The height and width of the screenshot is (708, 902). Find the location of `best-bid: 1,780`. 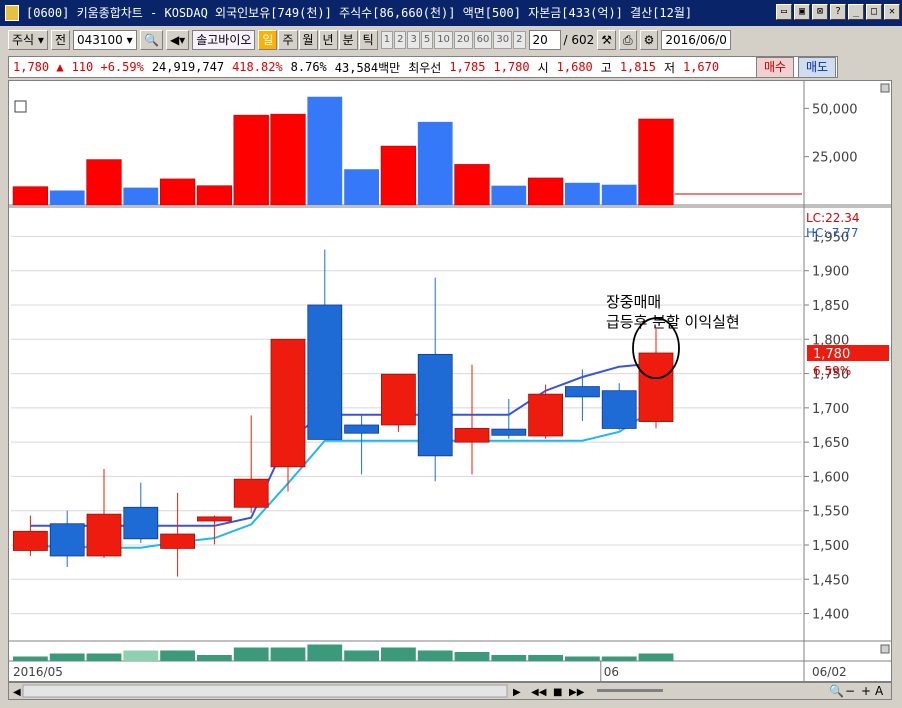

best-bid: 1,780 is located at coordinates (511, 67).